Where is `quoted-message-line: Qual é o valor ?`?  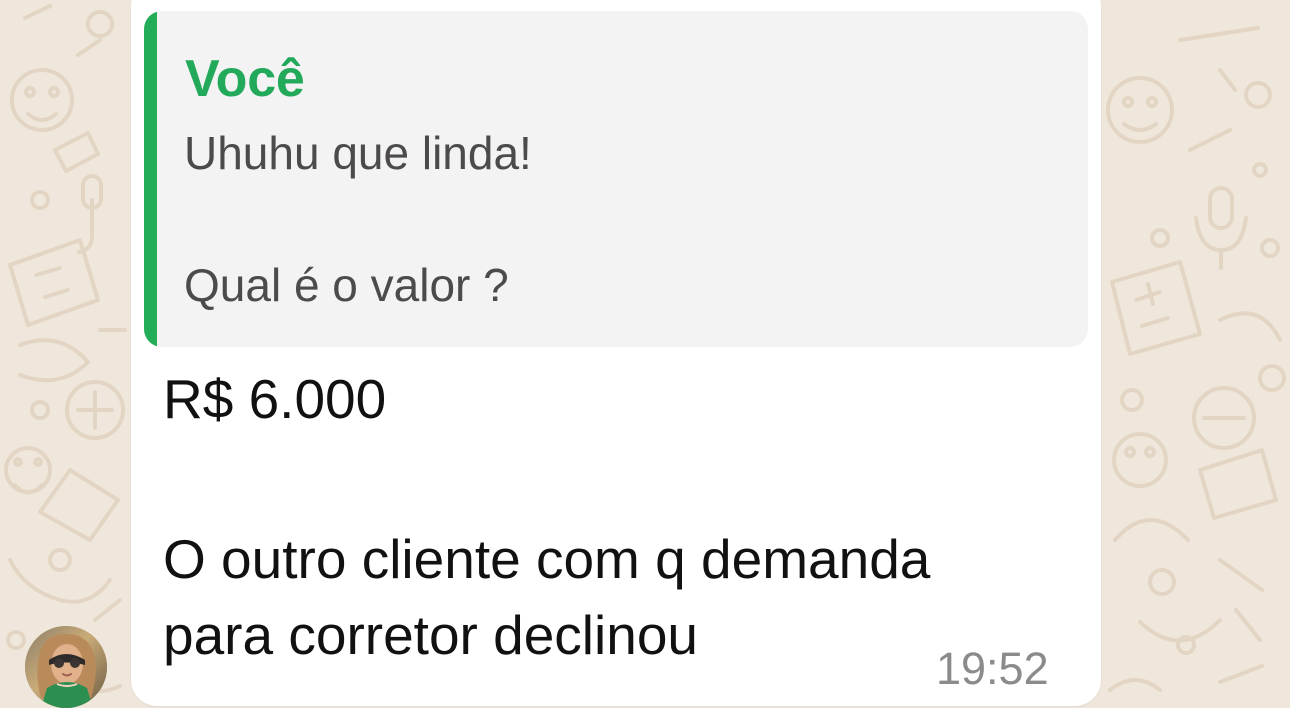
quoted-message-line: Qual é o valor ? is located at coordinates (346, 285).